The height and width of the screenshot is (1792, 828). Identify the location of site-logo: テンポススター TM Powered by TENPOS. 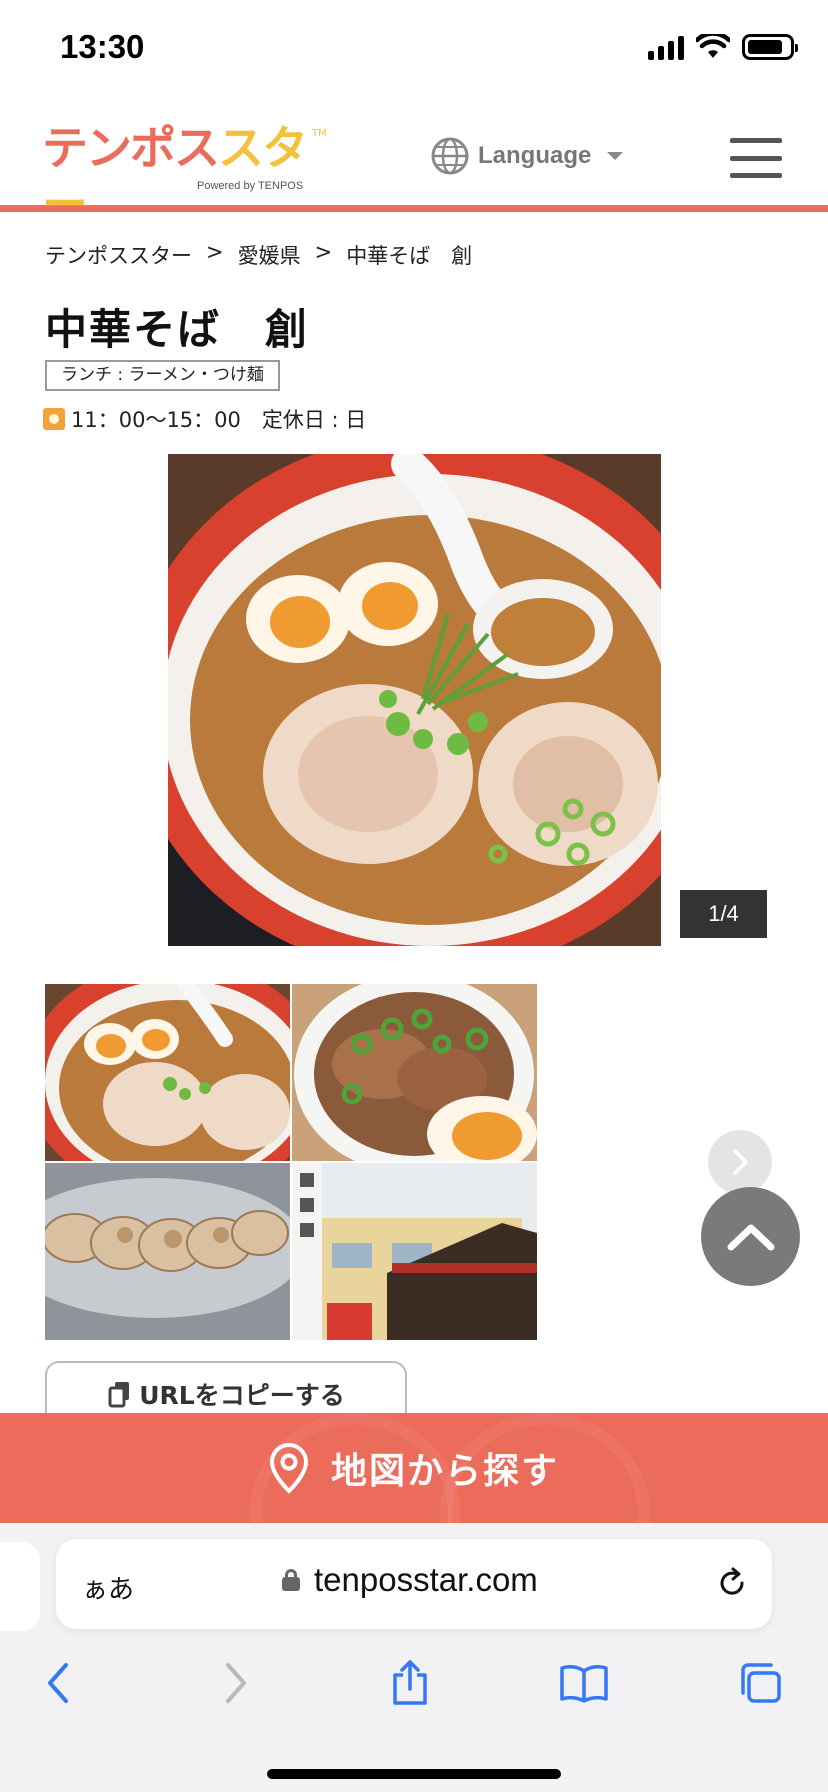
(187, 175).